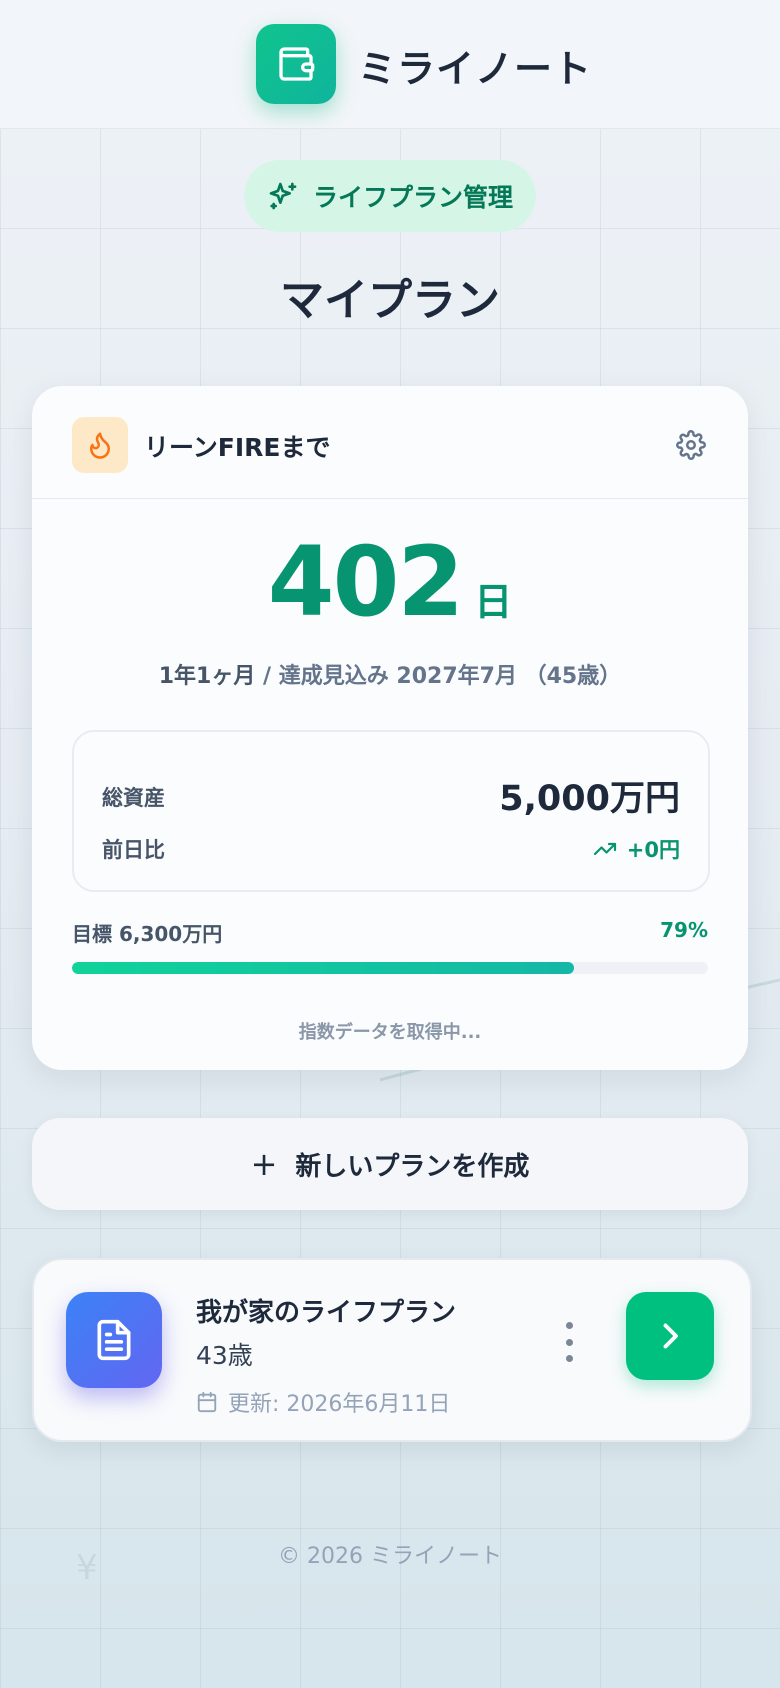 The width and height of the screenshot is (780, 1688). Describe the element at coordinates (339, 1404) in the screenshot. I see `plan-updated-text: 更新: 2026年6月11日` at that location.